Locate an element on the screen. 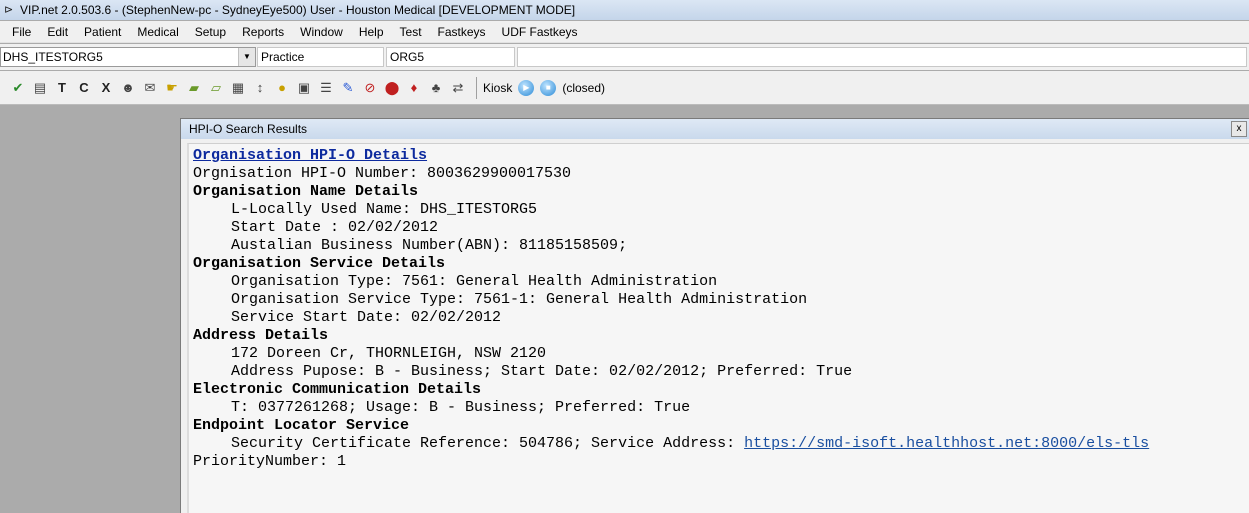 The width and height of the screenshot is (1249, 513). organisation-select-value: DHS_ITESTORG5 is located at coordinates (53, 57).